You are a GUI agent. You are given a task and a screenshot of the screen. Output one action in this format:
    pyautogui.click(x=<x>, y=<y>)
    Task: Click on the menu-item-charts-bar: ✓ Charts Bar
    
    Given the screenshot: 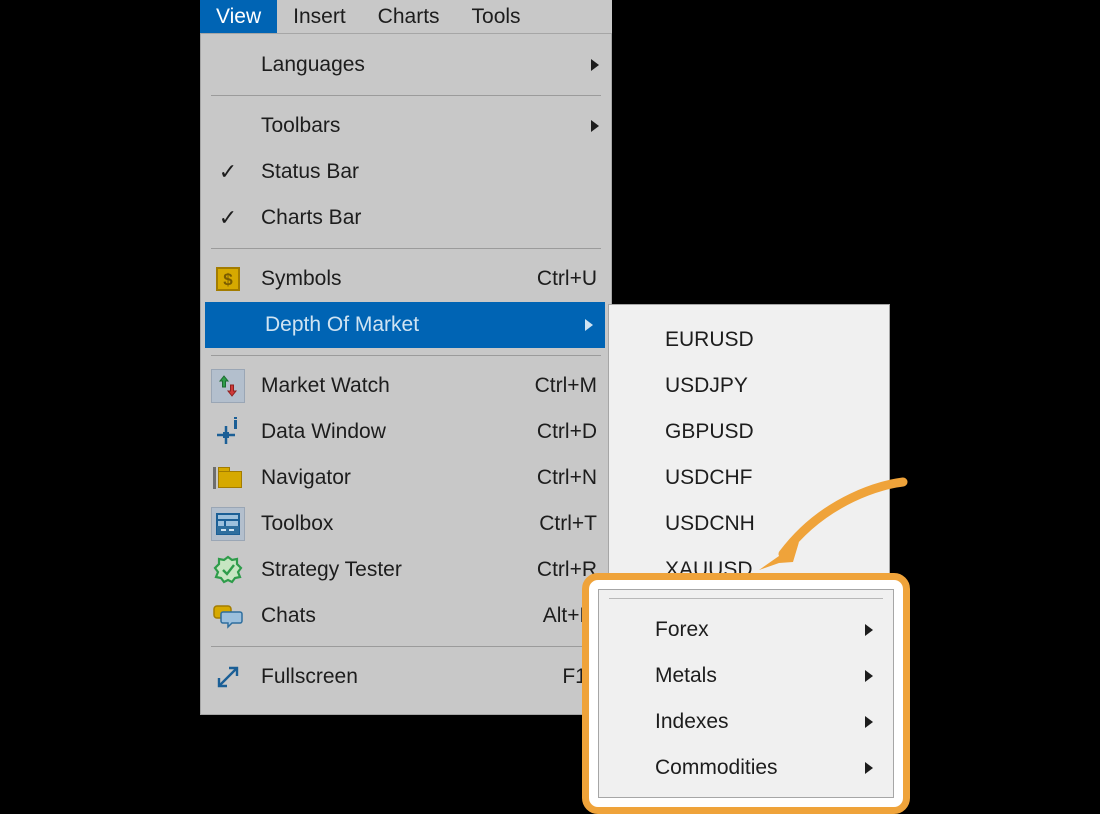 What is the action you would take?
    pyautogui.click(x=406, y=218)
    